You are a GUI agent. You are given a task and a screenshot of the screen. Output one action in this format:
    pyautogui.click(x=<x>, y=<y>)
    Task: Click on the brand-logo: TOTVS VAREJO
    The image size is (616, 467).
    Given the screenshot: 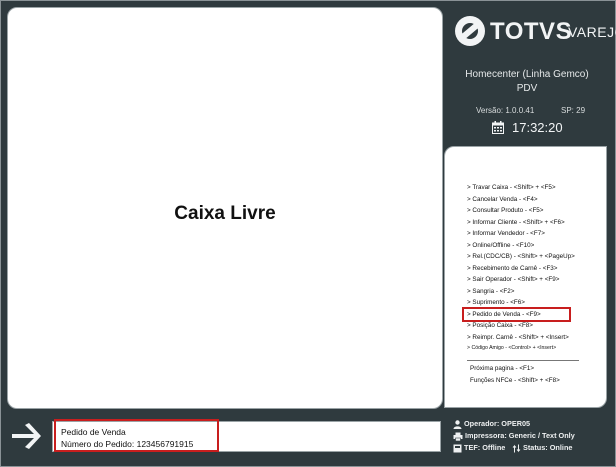 What is the action you would take?
    pyautogui.click(x=535, y=31)
    